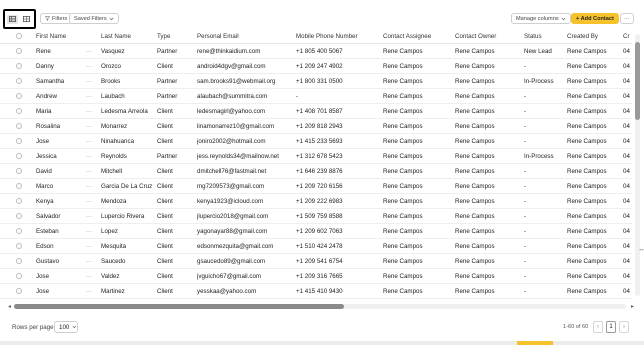 This screenshot has width=644, height=345. I want to click on more-options-button: ···, so click(627, 18).